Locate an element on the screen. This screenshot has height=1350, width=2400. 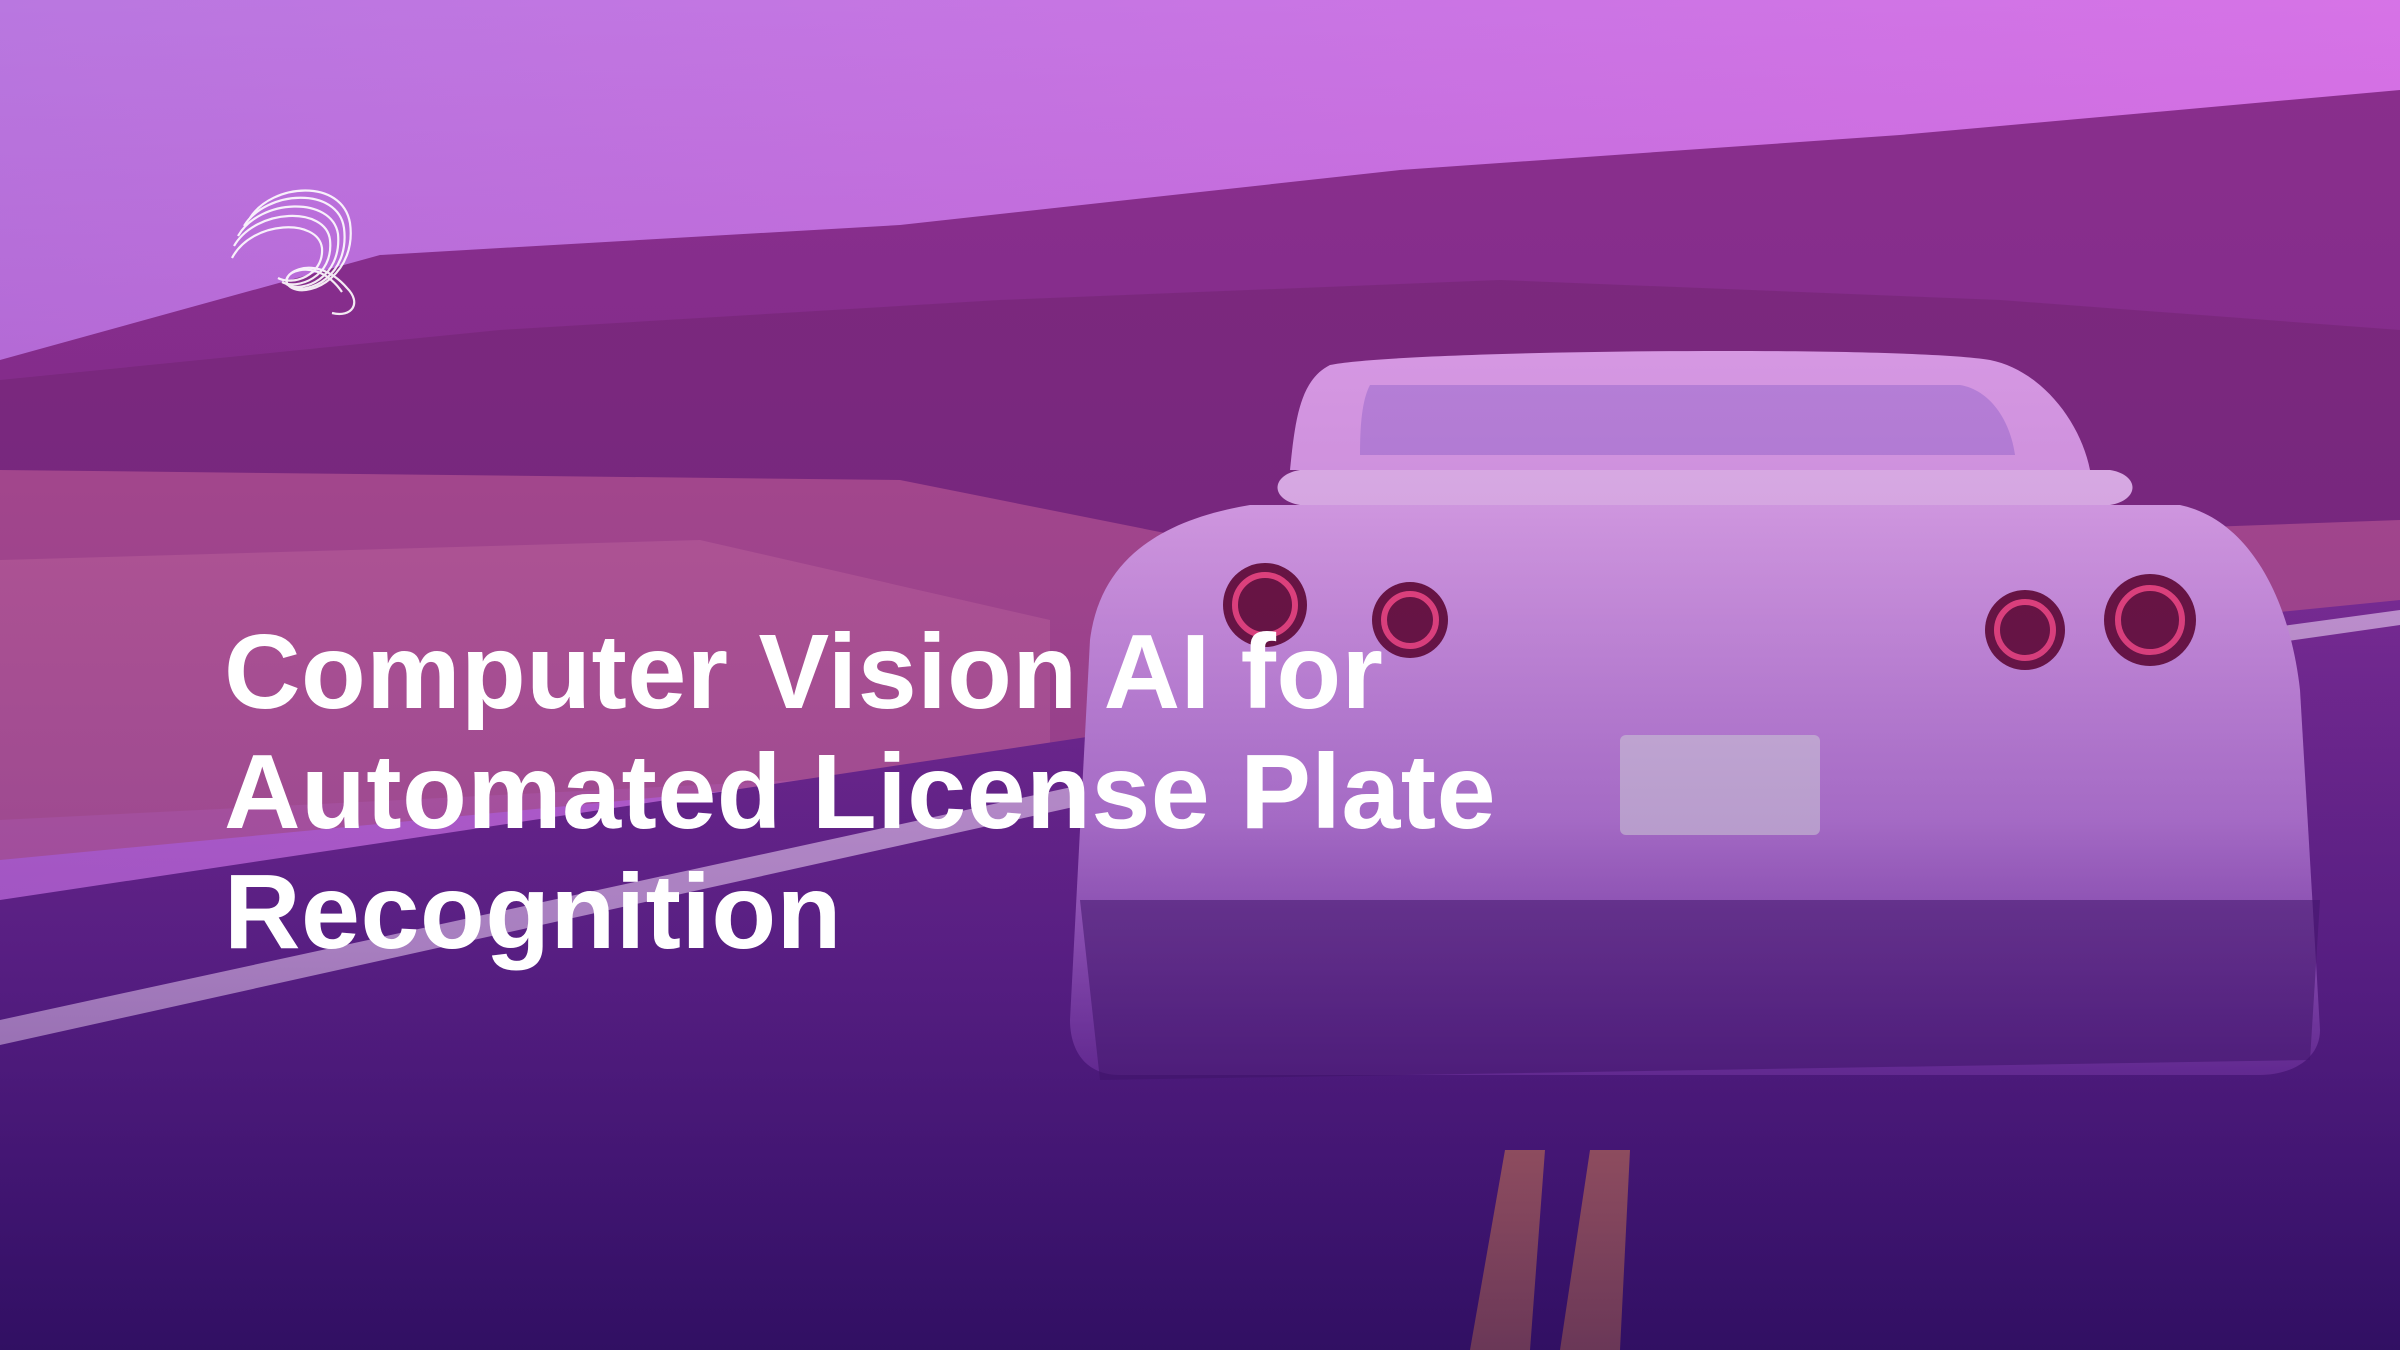
title-line-1: Computer Vision AI for is located at coordinates (804, 672).